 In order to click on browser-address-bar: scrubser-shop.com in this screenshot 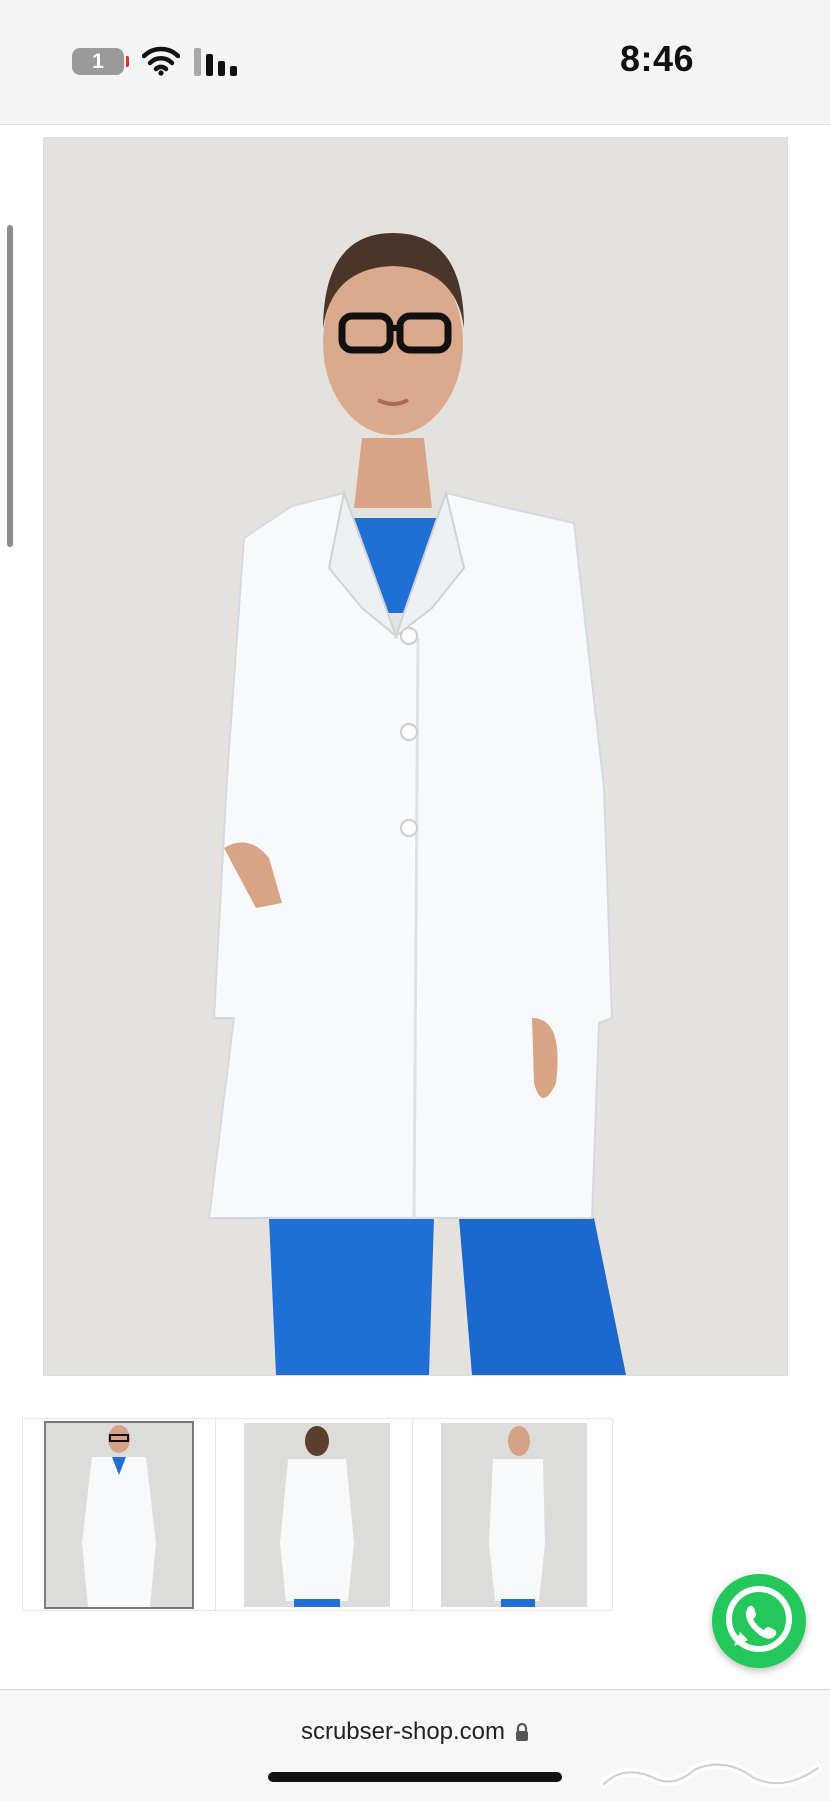, I will do `click(415, 1745)`.